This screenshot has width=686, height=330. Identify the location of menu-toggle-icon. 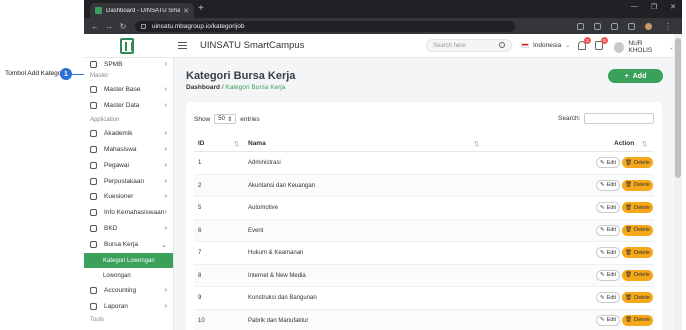
(182, 45).